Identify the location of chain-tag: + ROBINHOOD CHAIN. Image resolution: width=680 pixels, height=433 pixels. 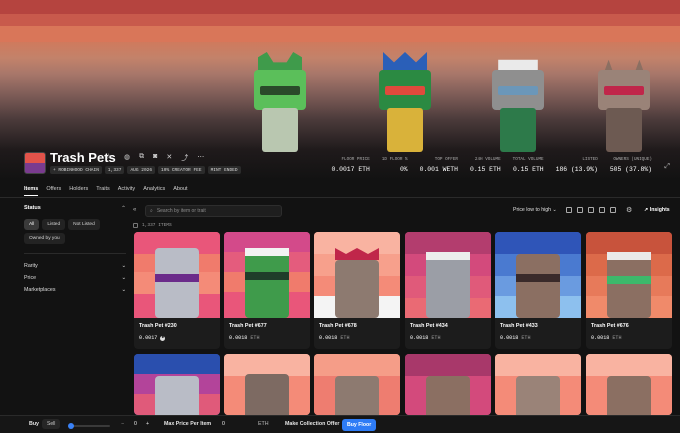
(76, 170).